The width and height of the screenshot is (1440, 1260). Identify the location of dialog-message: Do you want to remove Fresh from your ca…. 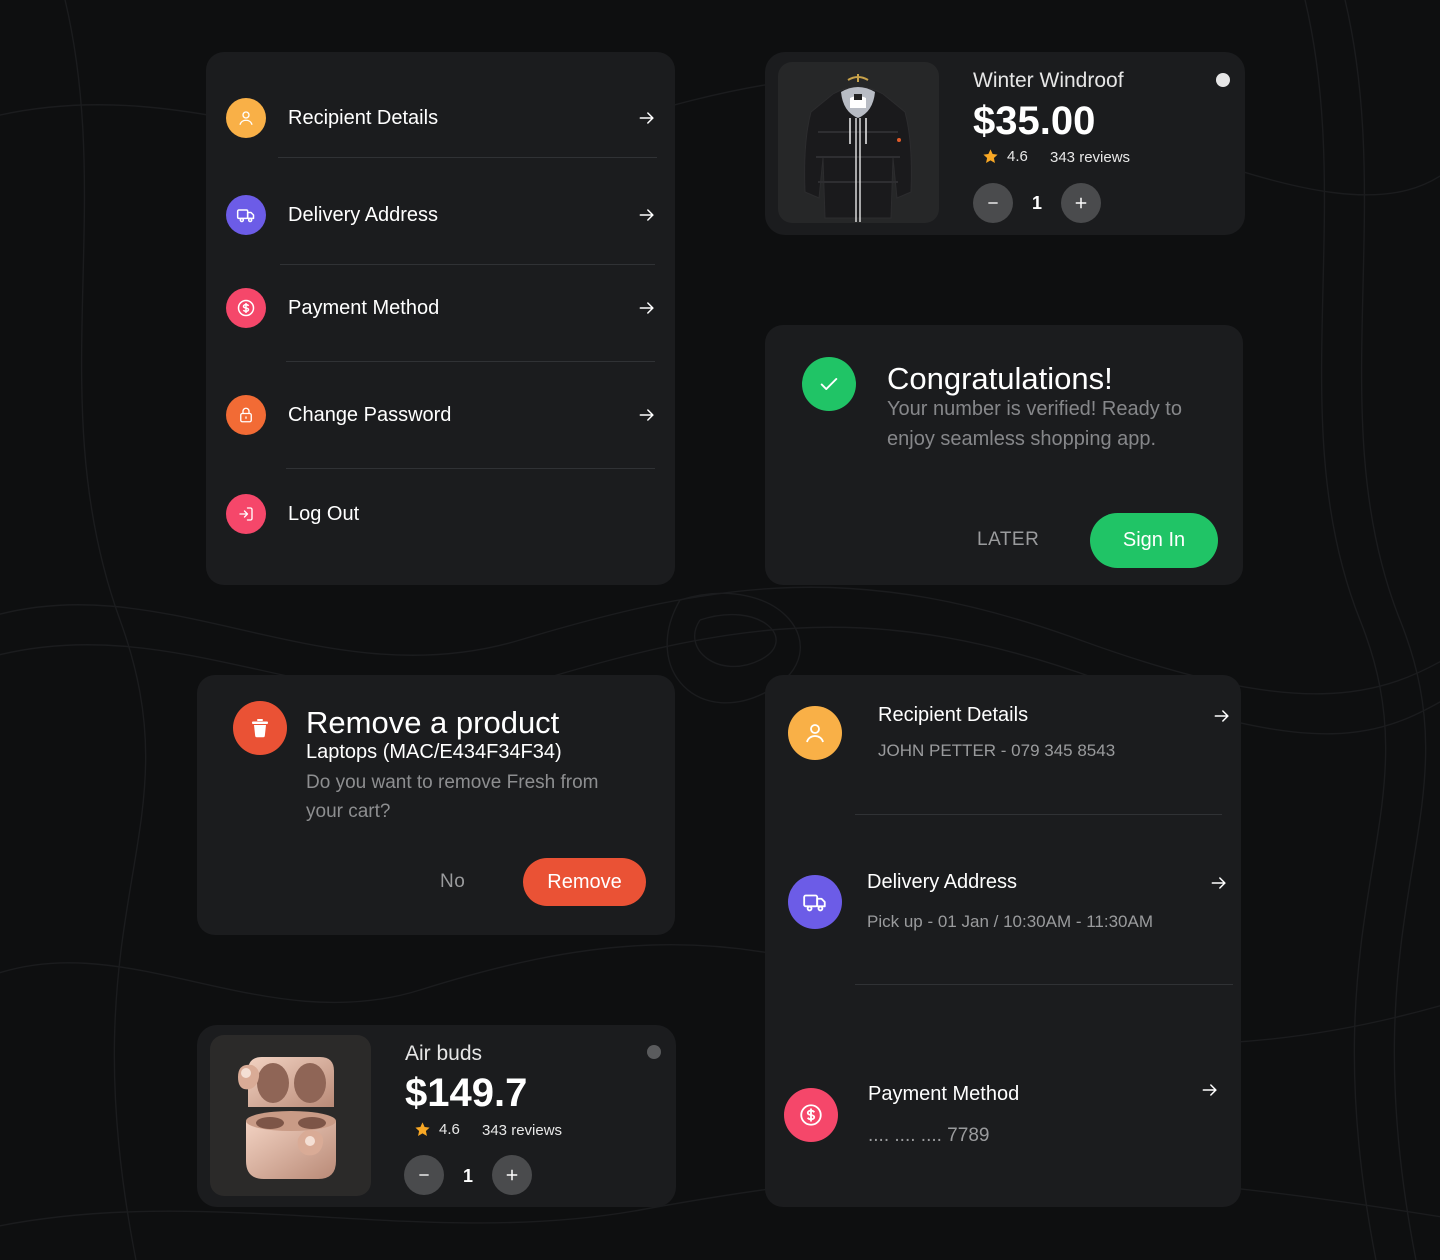
(452, 797).